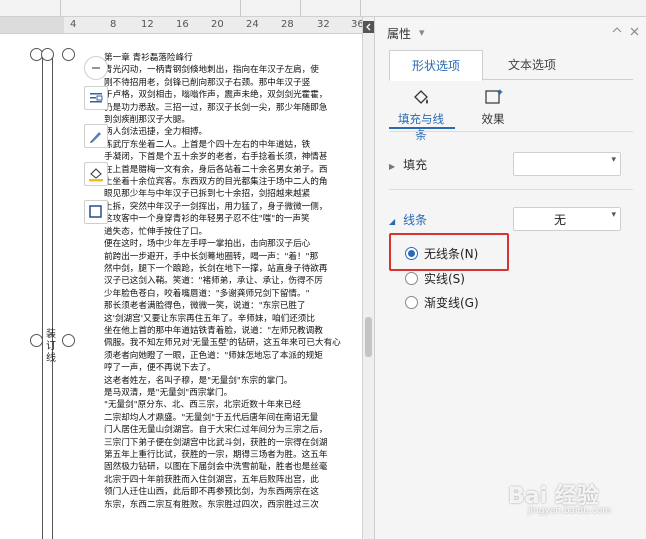  I want to click on ruler-tick: 12, so click(147, 24).